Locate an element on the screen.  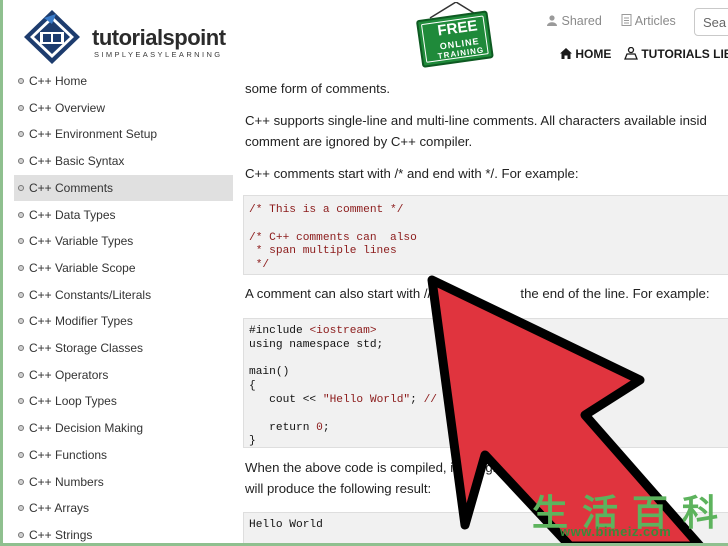
sidebar-item-label: C++ Environment Setup is located at coordinates (93, 134).